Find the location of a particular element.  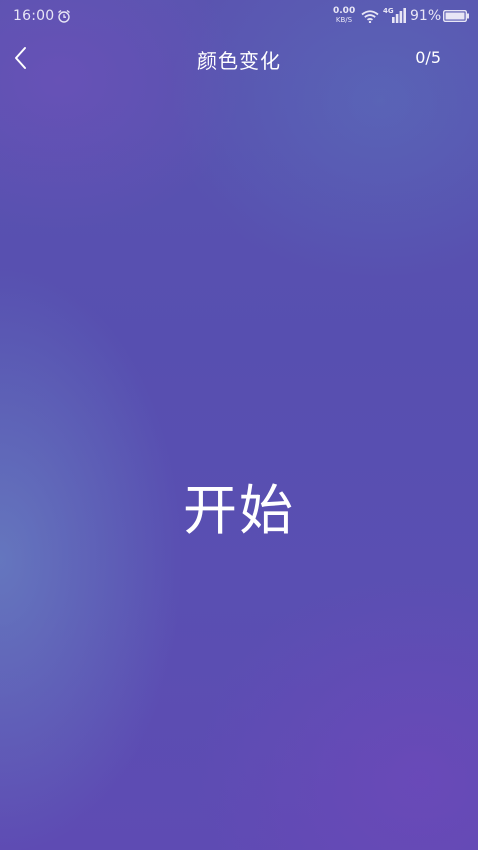

progress-counter: 0/5 is located at coordinates (428, 57).